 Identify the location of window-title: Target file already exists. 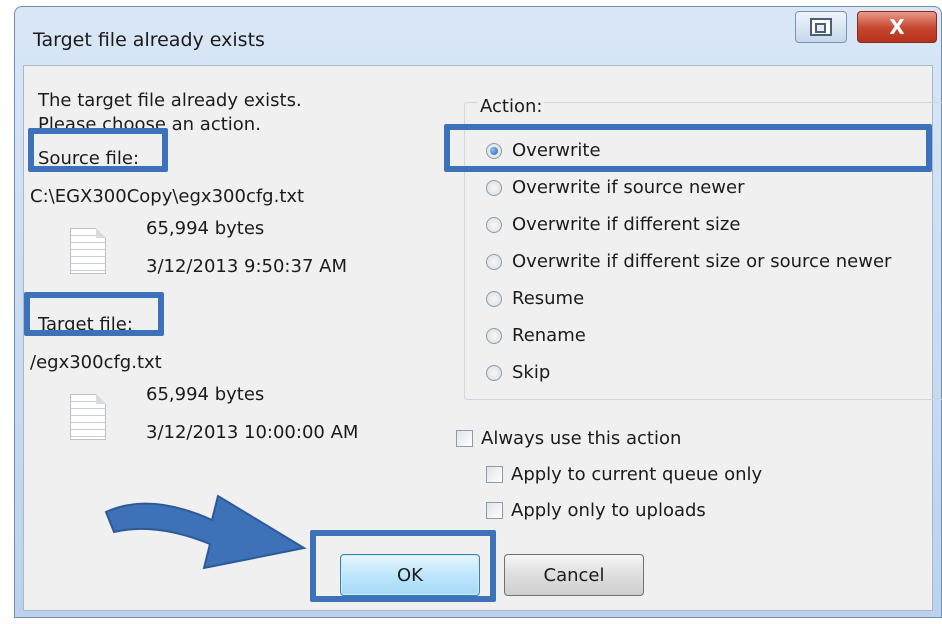
(149, 40).